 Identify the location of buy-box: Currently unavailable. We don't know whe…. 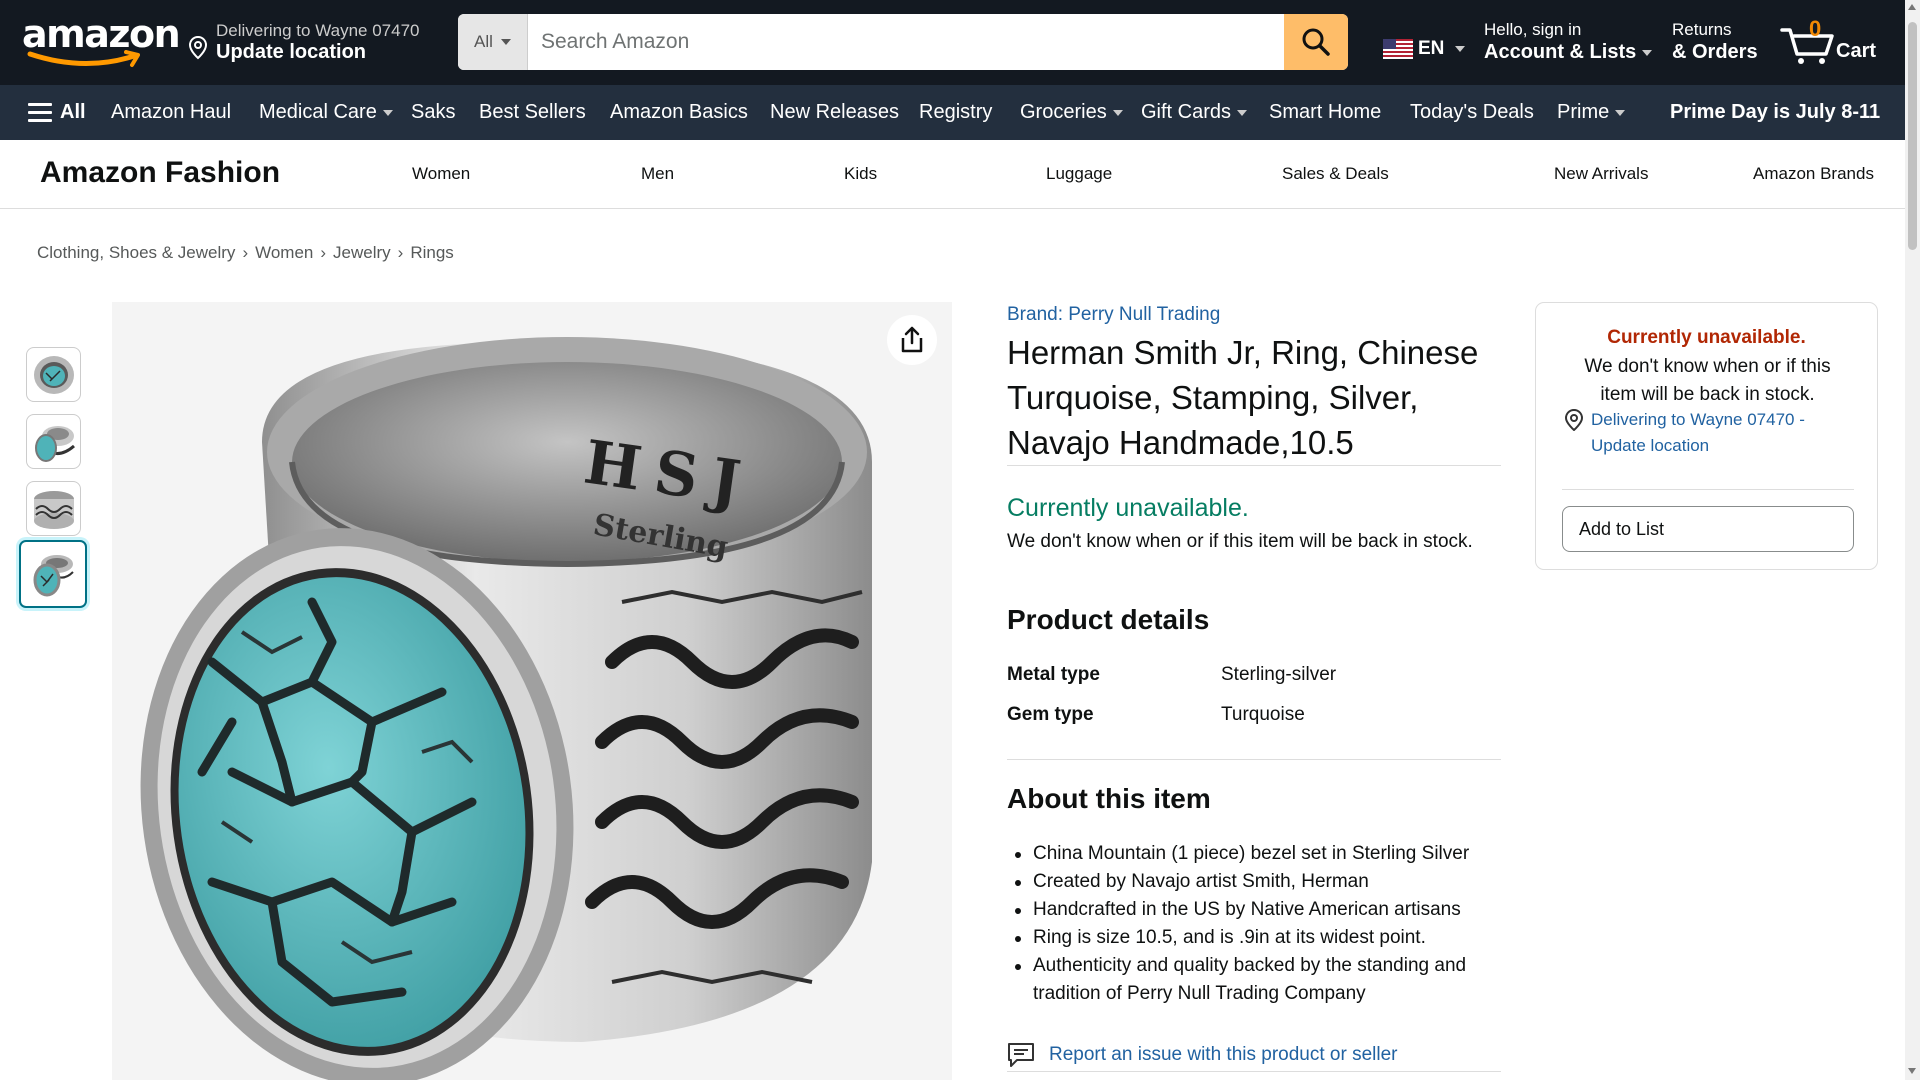
(1706, 436).